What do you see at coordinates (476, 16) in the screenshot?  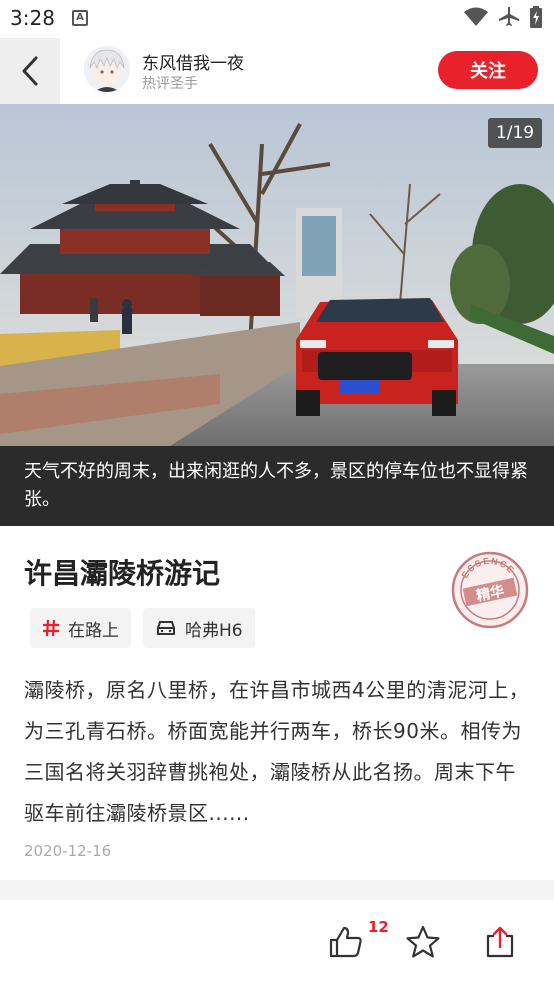 I see `wifi-icon` at bounding box center [476, 16].